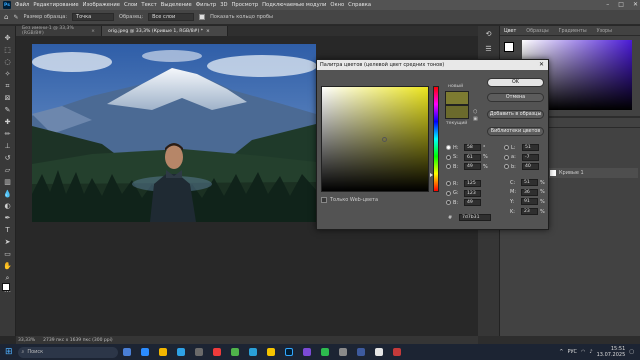  What do you see at coordinates (621, 4) in the screenshot?
I see `maximize-icon: □` at bounding box center [621, 4].